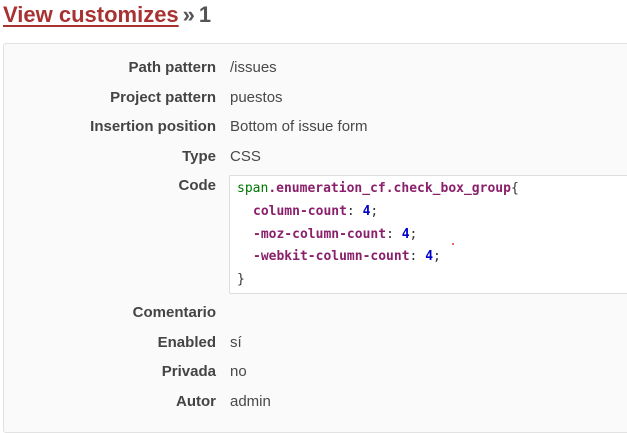 The image size is (627, 433). Describe the element at coordinates (174, 312) in the screenshot. I see `comentario-label: Comentario` at that location.